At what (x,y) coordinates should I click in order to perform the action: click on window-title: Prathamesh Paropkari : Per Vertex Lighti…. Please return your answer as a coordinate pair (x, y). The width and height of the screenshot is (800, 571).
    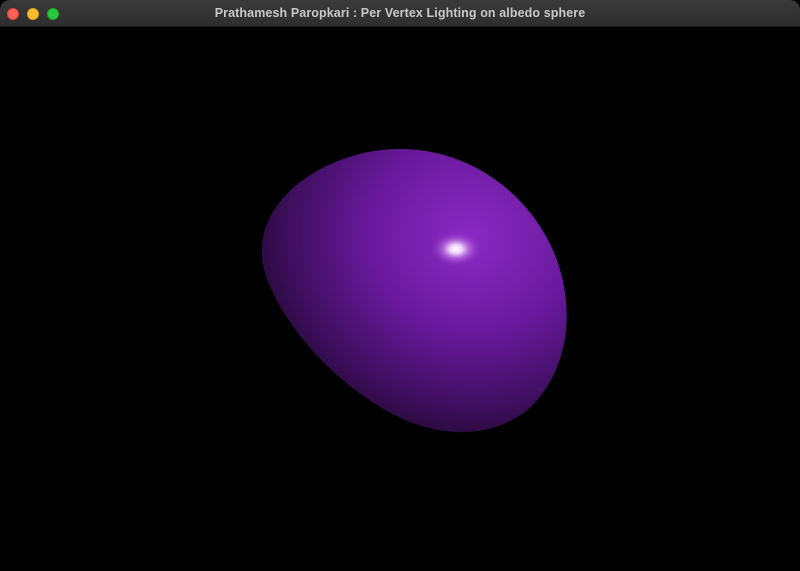
    Looking at the image, I should click on (400, 13).